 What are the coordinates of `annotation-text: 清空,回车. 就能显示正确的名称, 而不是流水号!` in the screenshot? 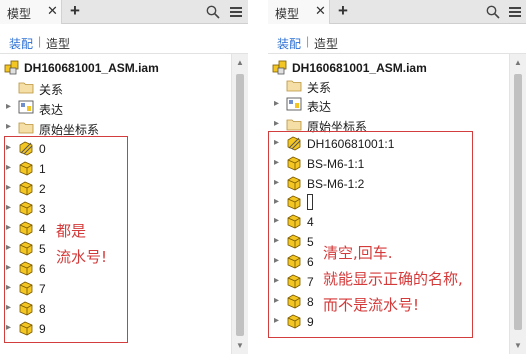 It's located at (393, 279).